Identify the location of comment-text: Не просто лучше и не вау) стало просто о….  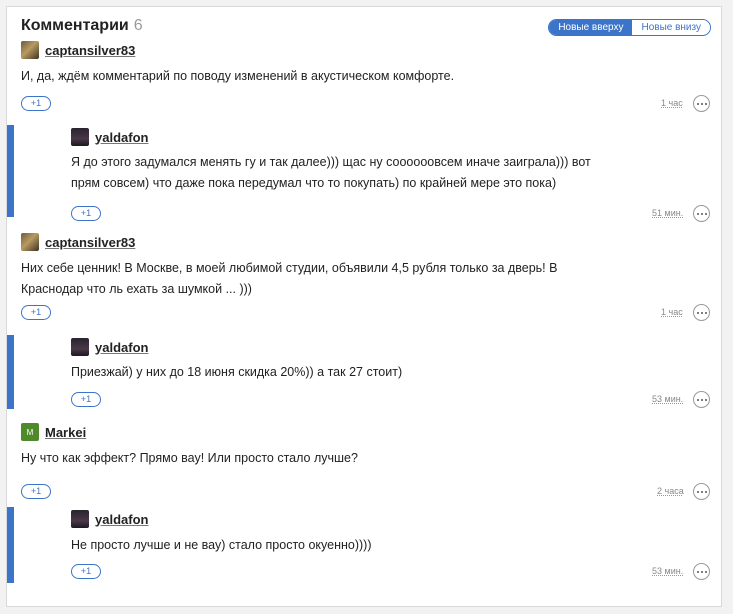
(221, 545).